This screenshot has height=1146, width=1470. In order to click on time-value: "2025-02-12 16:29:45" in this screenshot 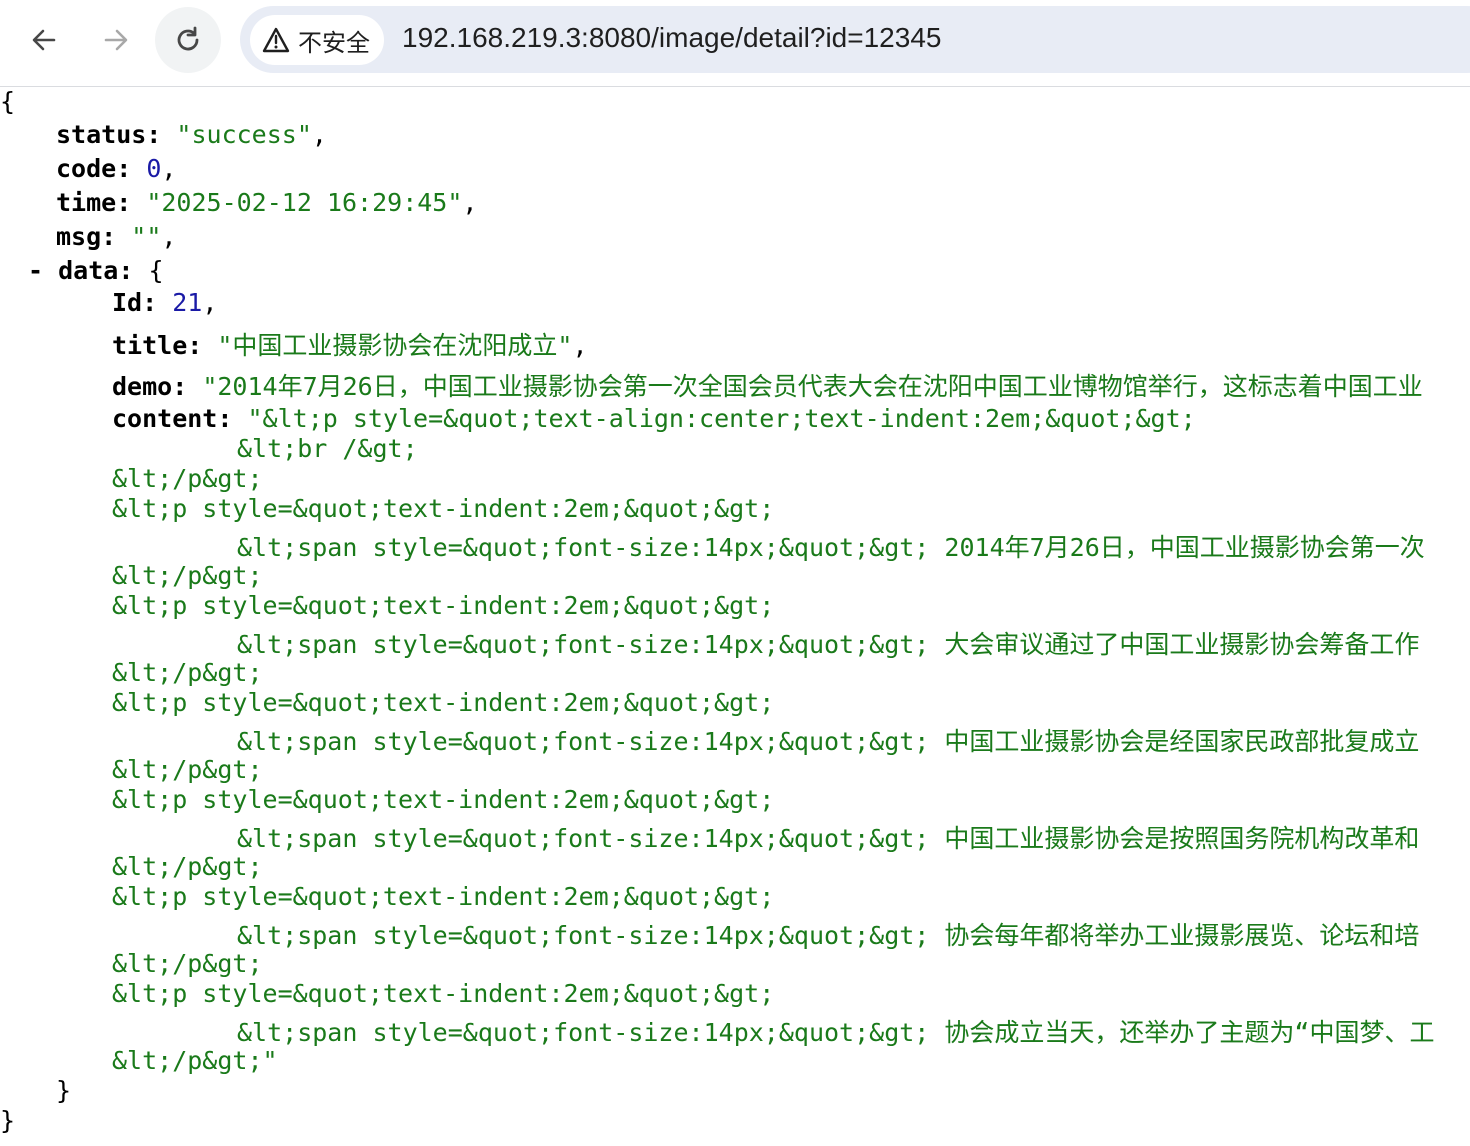, I will do `click(304, 202)`.